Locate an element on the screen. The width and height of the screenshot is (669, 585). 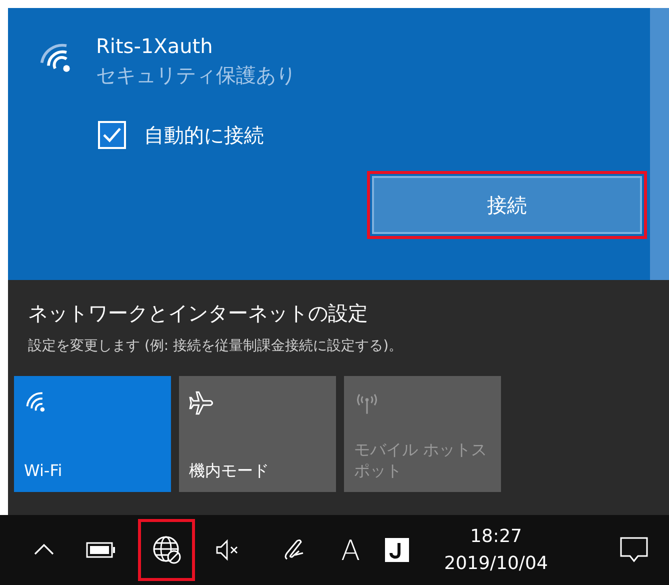
globe-icon is located at coordinates (167, 550).